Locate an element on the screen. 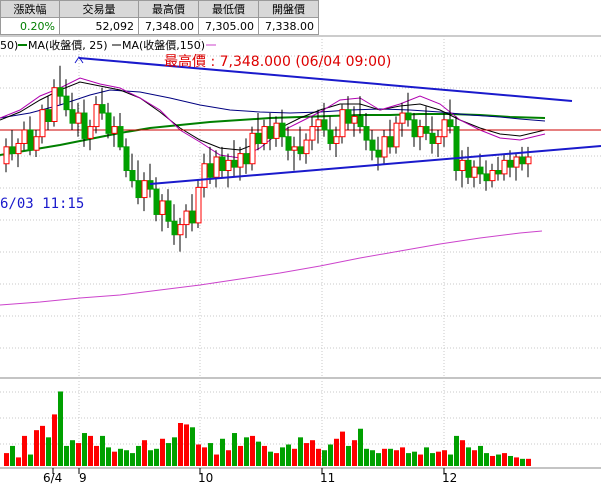 The image size is (601, 489). legend-ma25-label: MA(收盤價, 25) is located at coordinates (68, 45).